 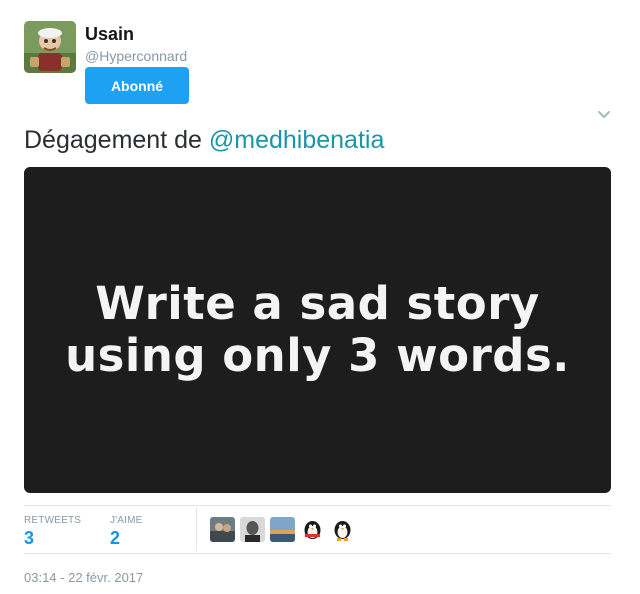 I want to click on display-name: Usain, so click(x=109, y=34).